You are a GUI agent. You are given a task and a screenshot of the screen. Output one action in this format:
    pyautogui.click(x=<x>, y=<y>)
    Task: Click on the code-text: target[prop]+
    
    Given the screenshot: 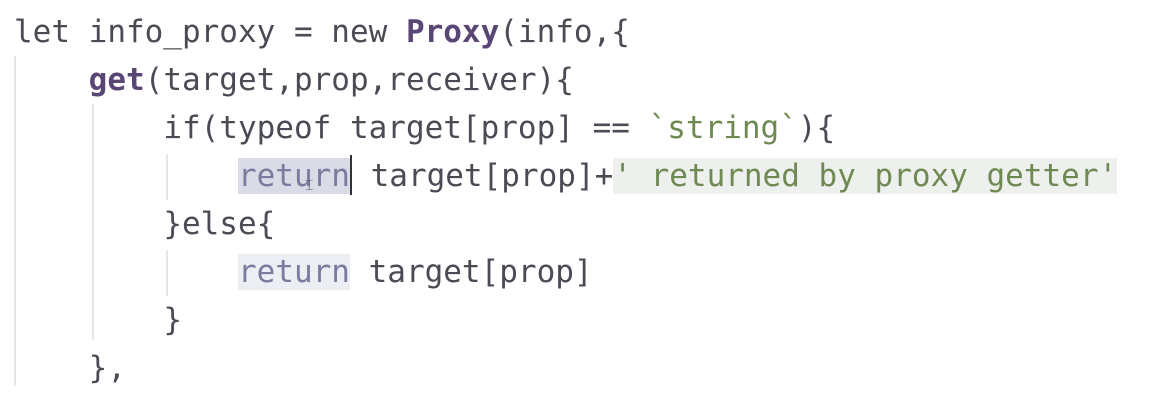 What is the action you would take?
    pyautogui.click(x=482, y=176)
    